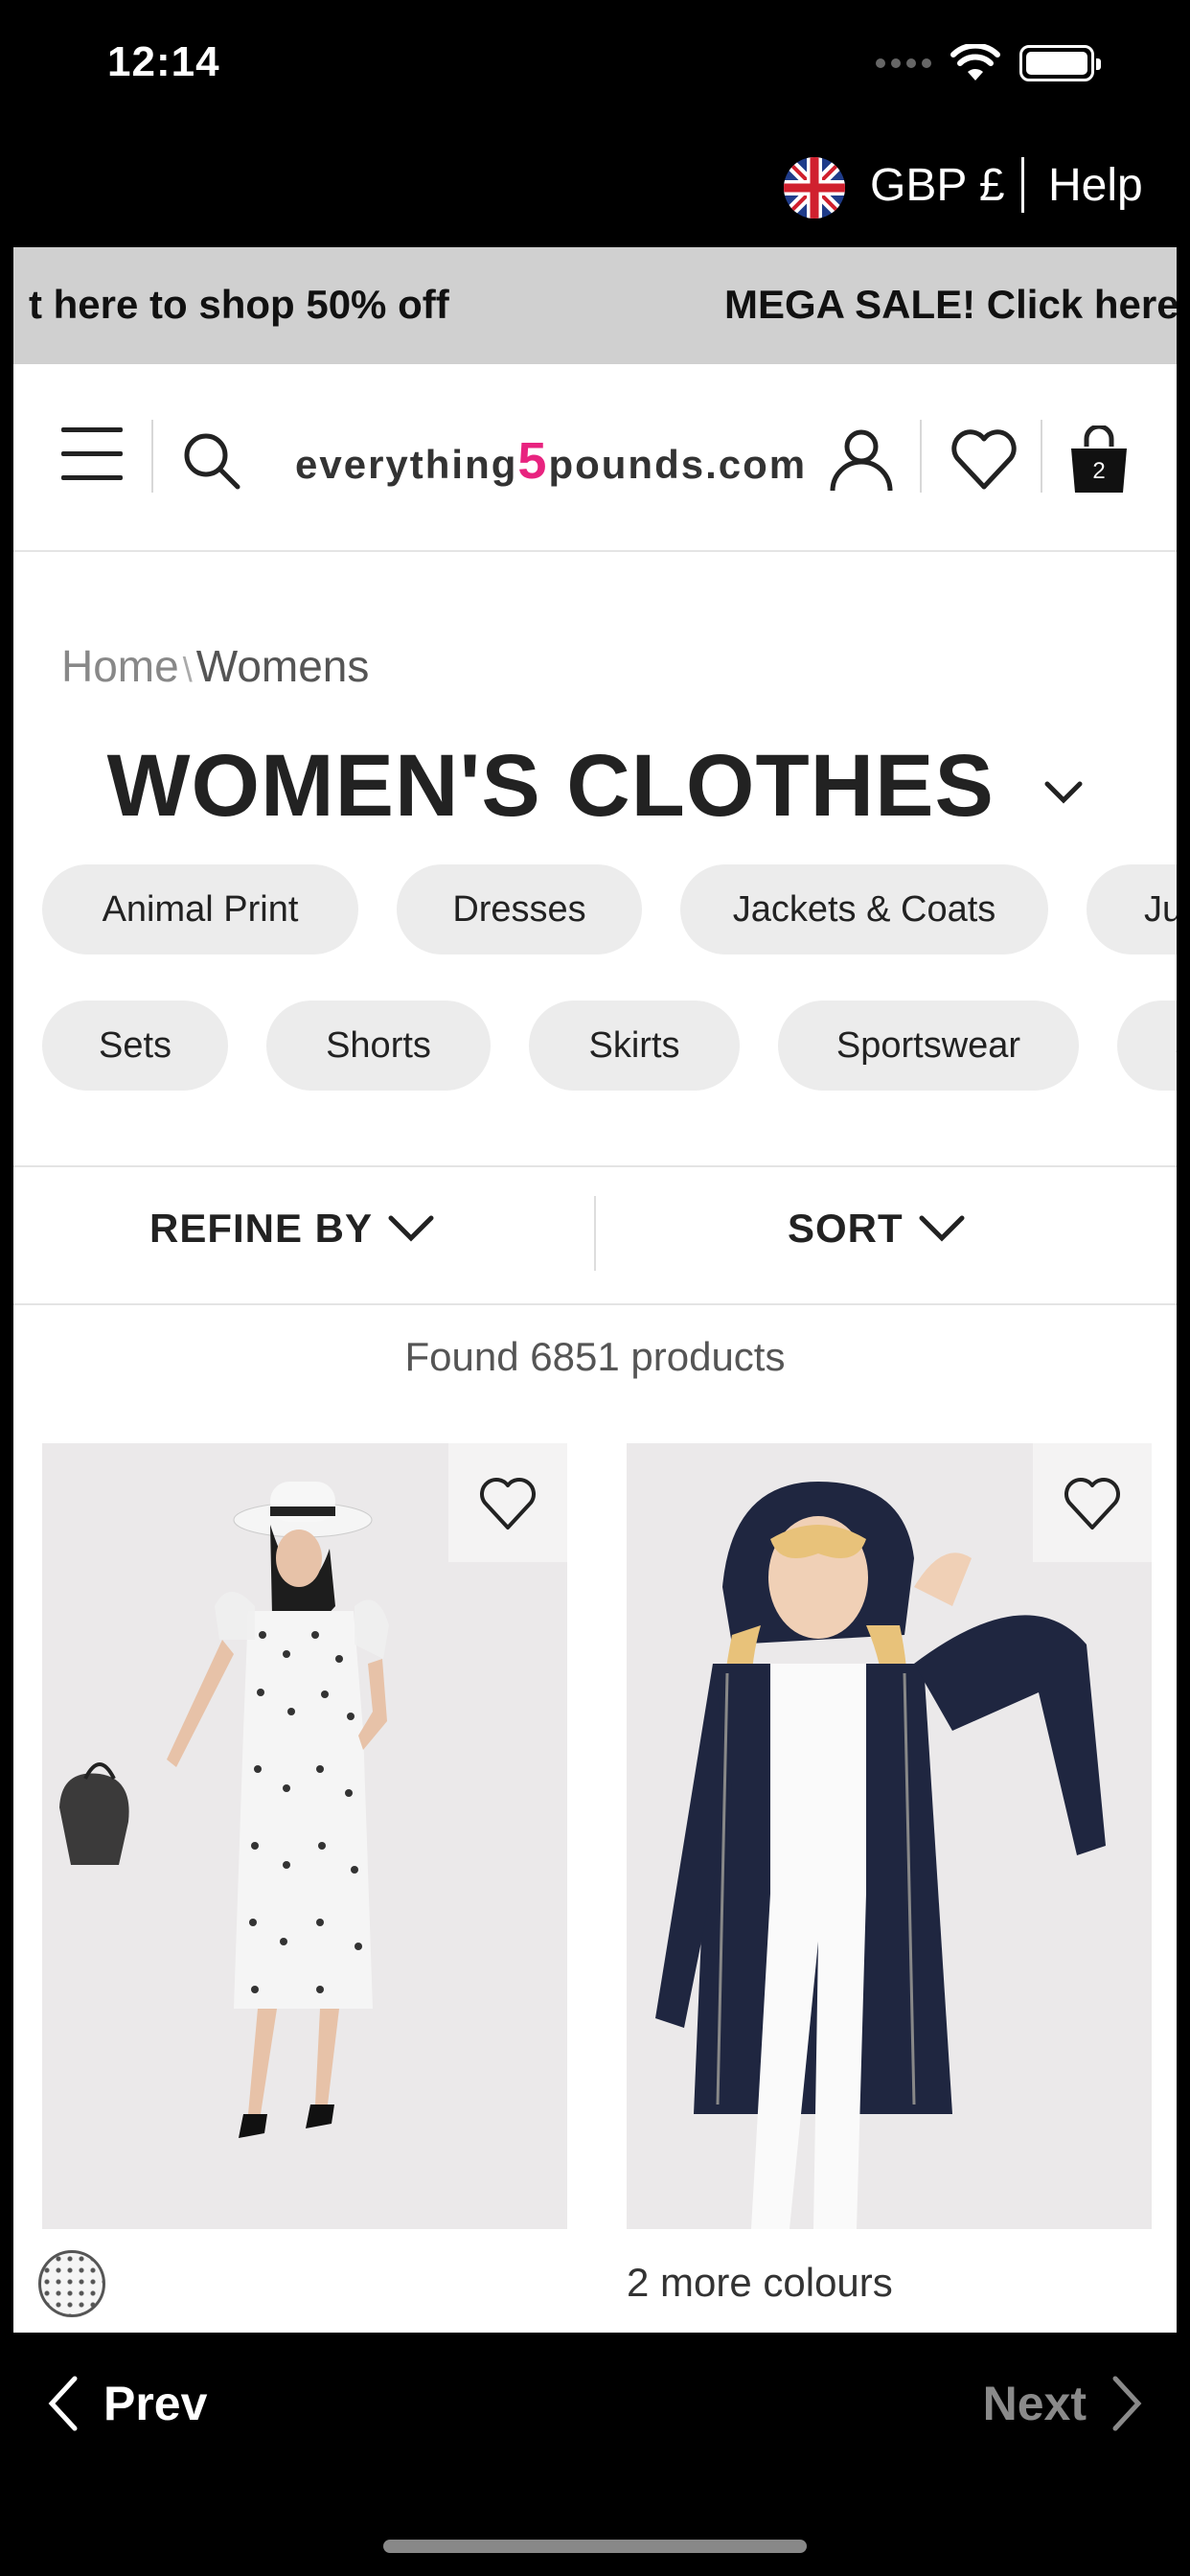 The width and height of the screenshot is (1190, 2576). What do you see at coordinates (1132, 909) in the screenshot?
I see `category-chip: Jumpsuits` at bounding box center [1132, 909].